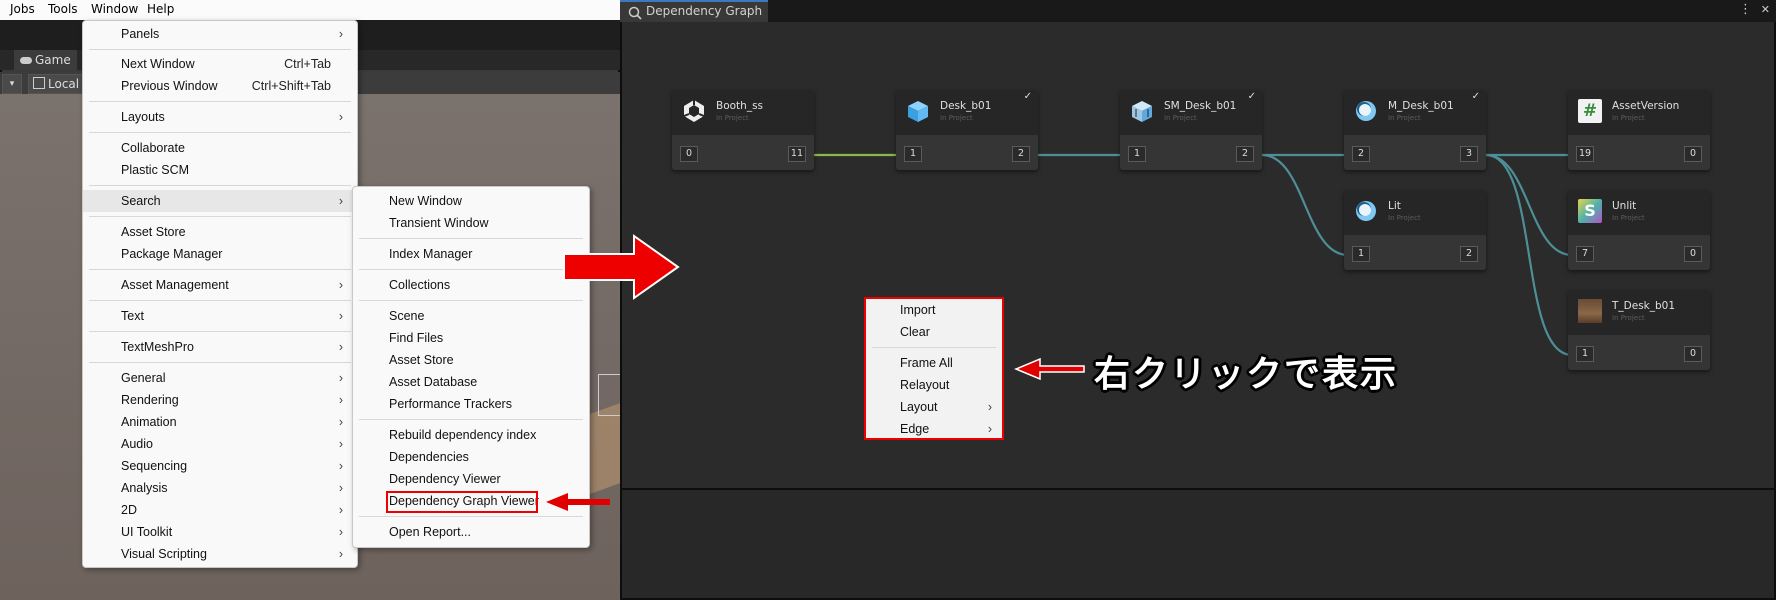  What do you see at coordinates (1590, 111) in the screenshot?
I see `csharp-script-icon: #` at bounding box center [1590, 111].